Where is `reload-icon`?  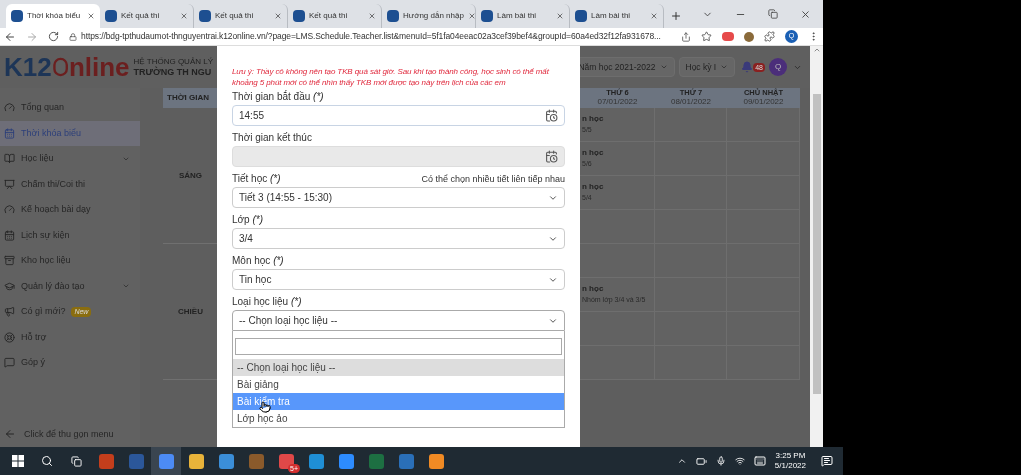
reload-icon is located at coordinates (53, 36).